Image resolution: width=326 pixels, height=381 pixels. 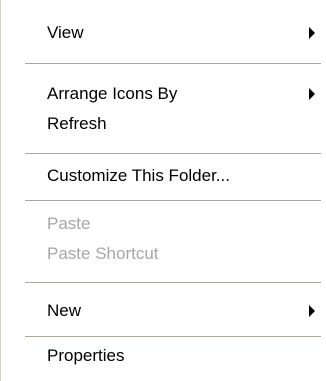 I want to click on menu-item-label: New, so click(x=64, y=310).